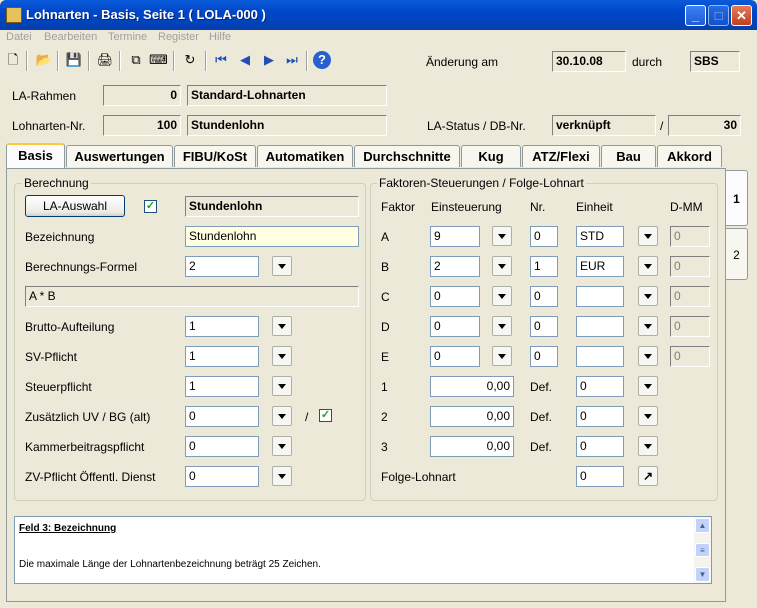 The height and width of the screenshot is (608, 757). What do you see at coordinates (272, 236) in the screenshot?
I see `bezeichnung-input: Stundenlohn` at bounding box center [272, 236].